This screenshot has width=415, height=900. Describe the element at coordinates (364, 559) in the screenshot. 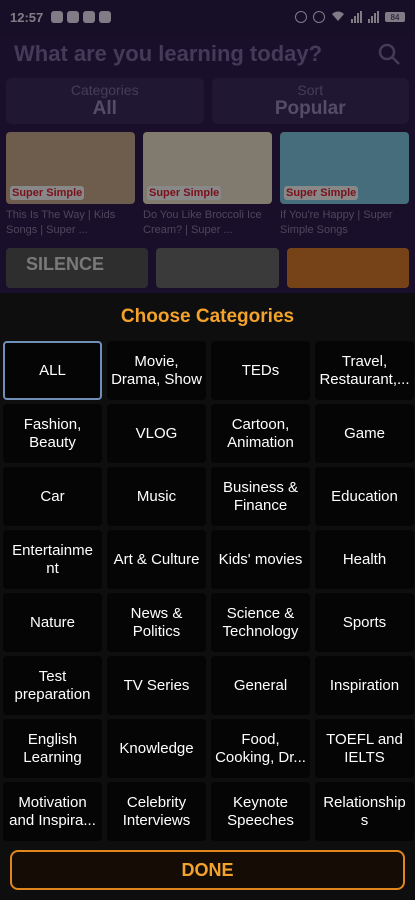

I see `category-option: Health` at that location.